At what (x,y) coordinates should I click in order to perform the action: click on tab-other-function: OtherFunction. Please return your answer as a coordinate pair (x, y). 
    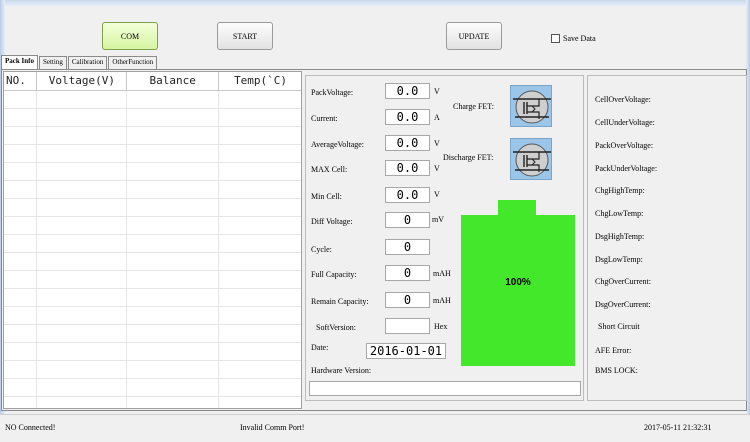
    Looking at the image, I should click on (133, 62).